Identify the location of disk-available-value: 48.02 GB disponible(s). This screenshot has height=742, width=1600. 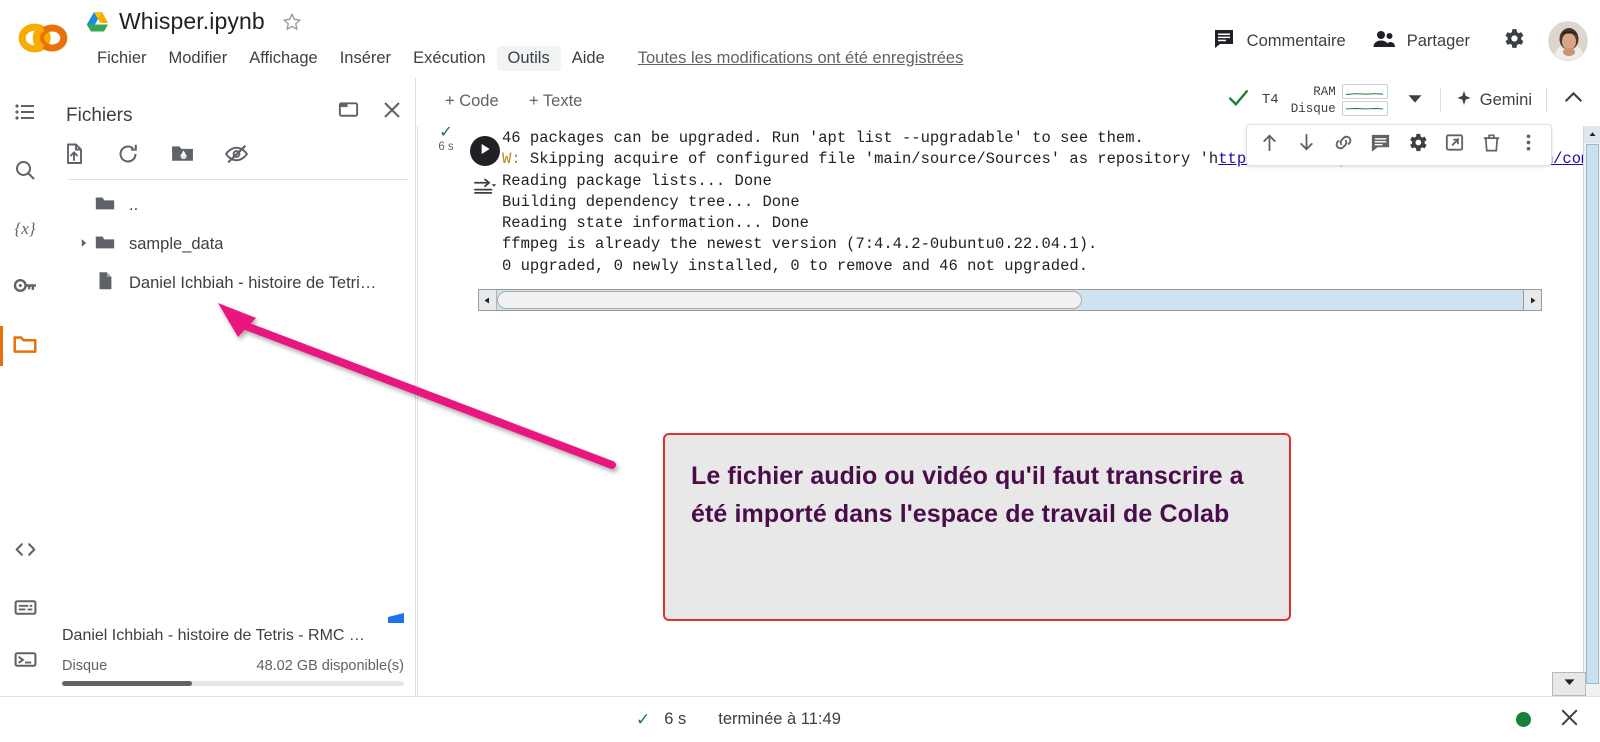
(330, 666).